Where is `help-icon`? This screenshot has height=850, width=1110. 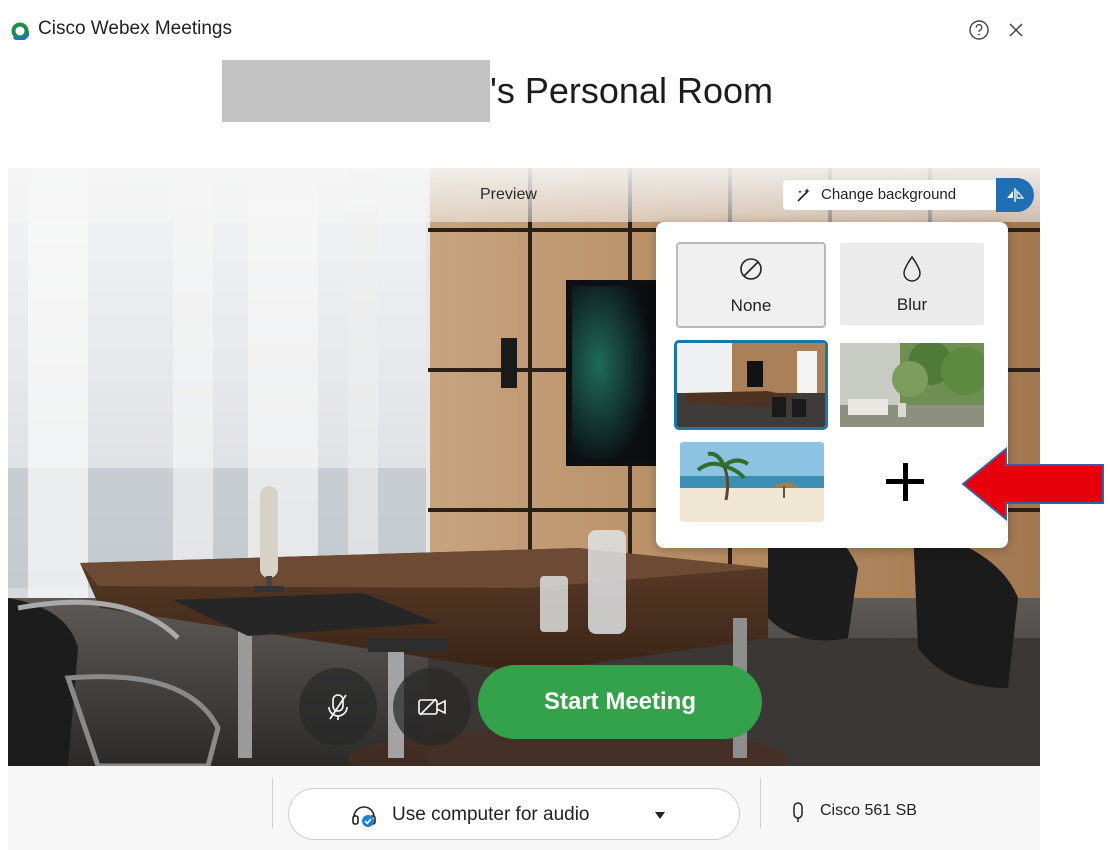
help-icon is located at coordinates (979, 30).